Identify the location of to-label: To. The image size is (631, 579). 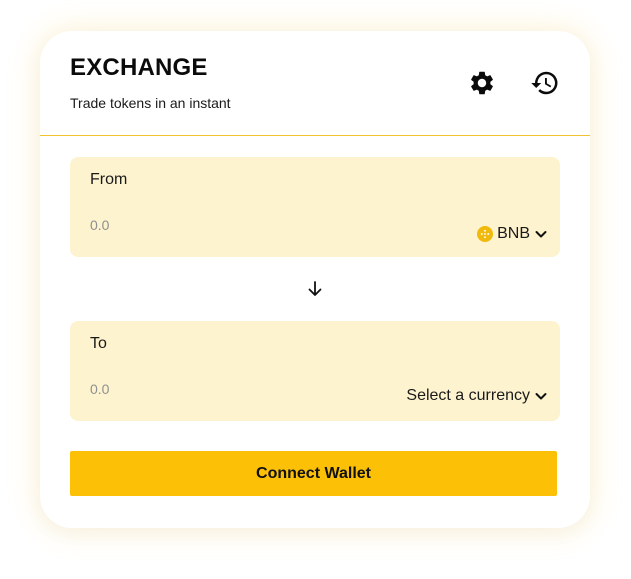
(98, 343).